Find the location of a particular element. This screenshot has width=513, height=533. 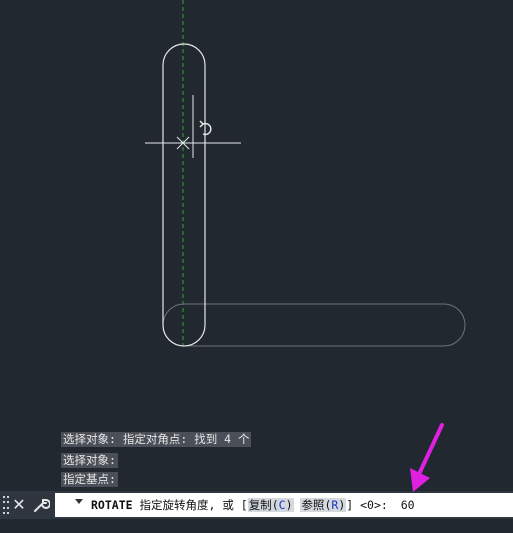

prompt-tail: ] <0>: is located at coordinates (367, 505).